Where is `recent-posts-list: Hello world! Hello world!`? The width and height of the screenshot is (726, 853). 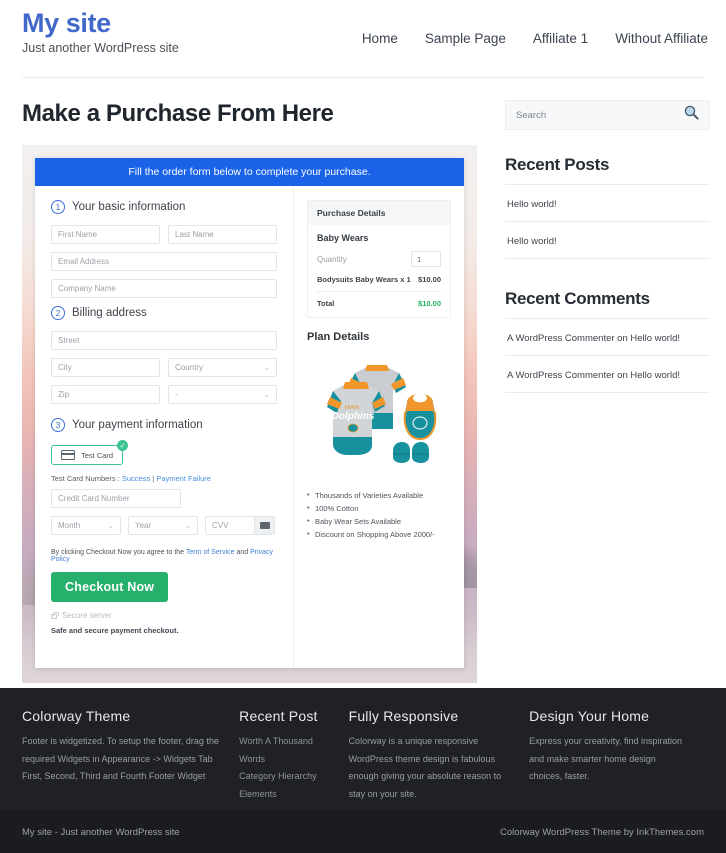
recent-posts-list: Hello world! Hello world! is located at coordinates (607, 222).